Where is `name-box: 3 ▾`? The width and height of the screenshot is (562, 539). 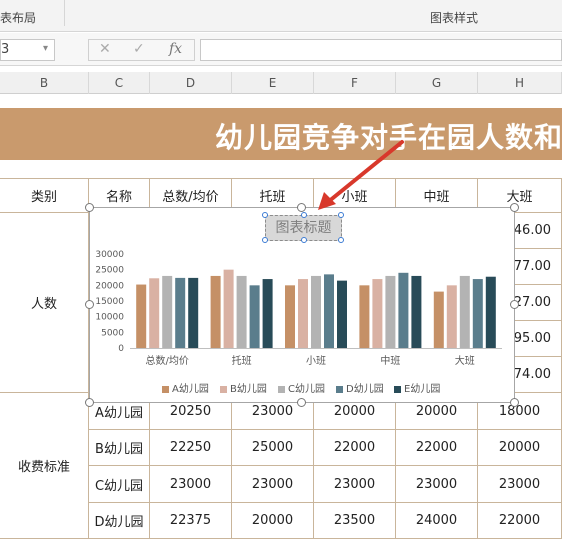
name-box: 3 ▾ is located at coordinates (27, 50).